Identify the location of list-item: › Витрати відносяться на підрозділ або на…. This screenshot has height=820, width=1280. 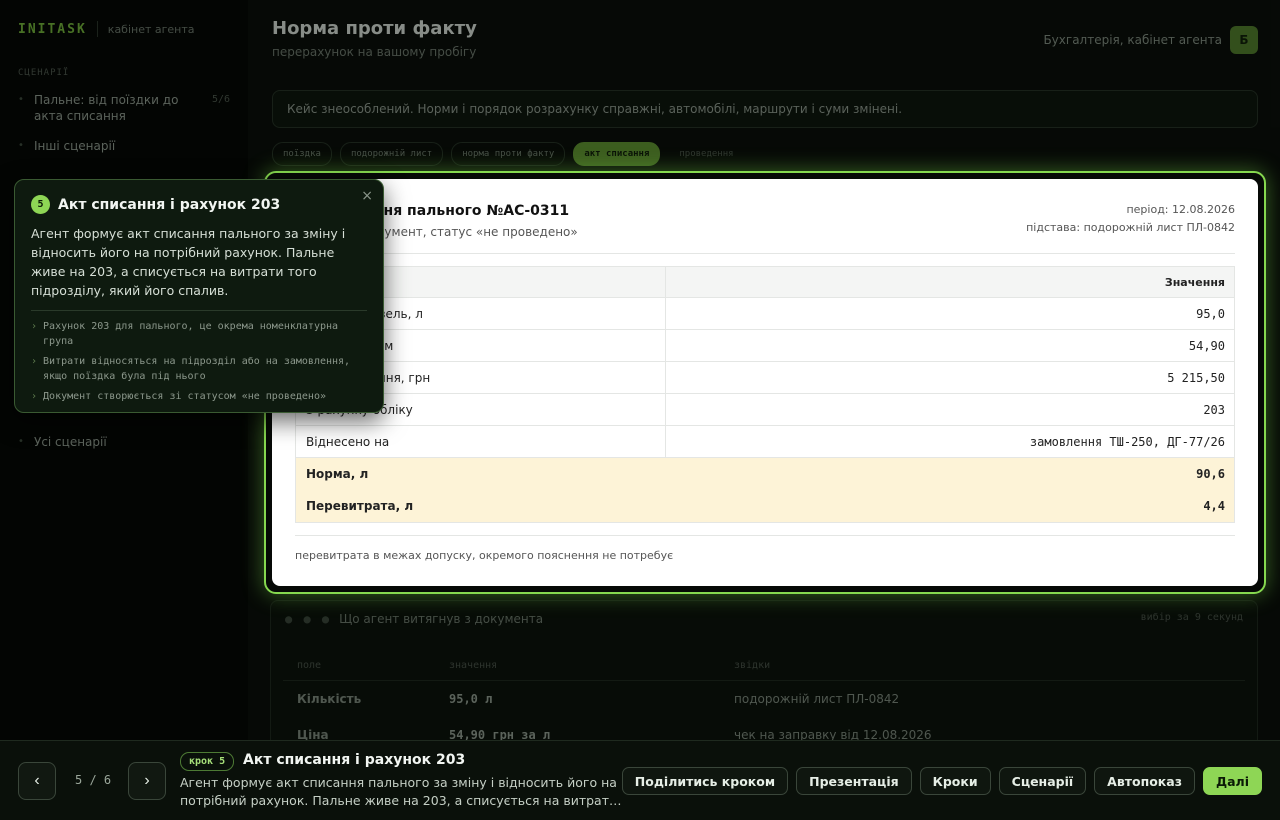
(199, 369).